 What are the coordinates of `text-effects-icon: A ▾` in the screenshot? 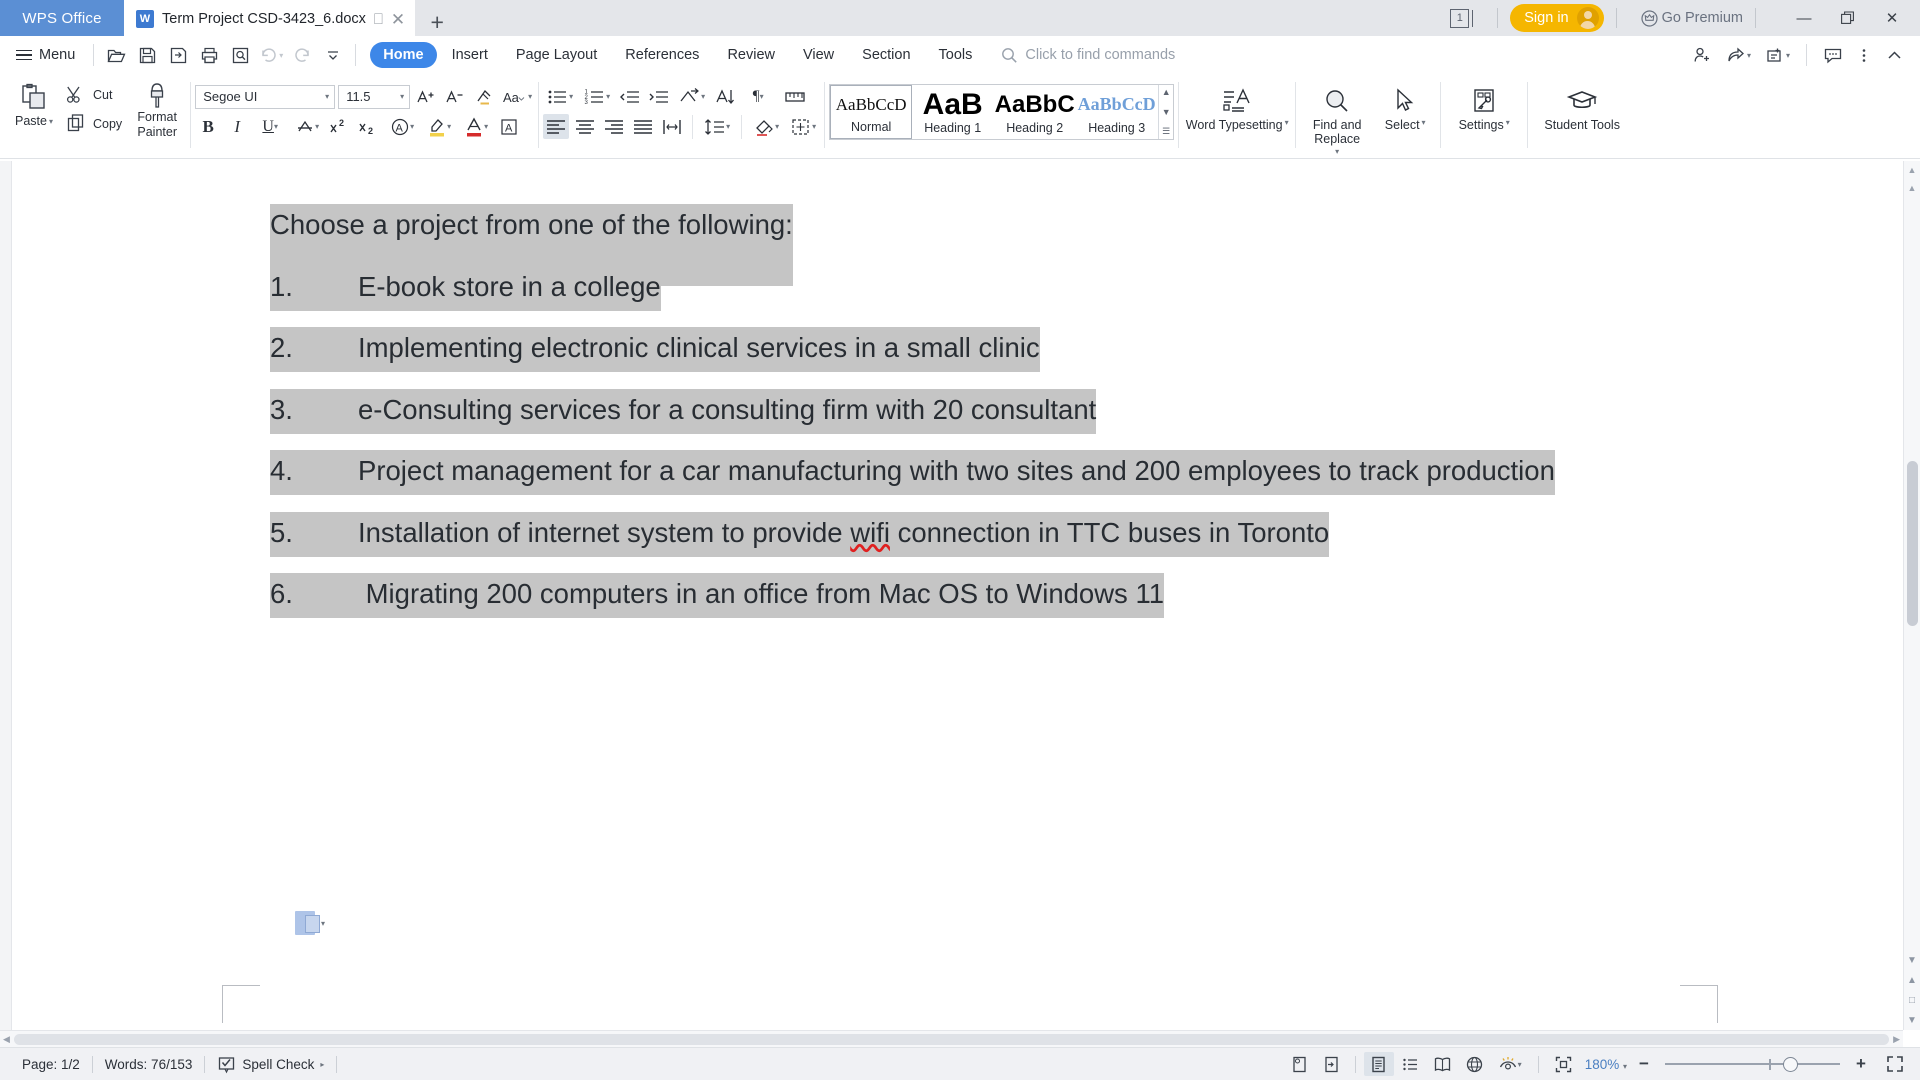 It's located at (402, 126).